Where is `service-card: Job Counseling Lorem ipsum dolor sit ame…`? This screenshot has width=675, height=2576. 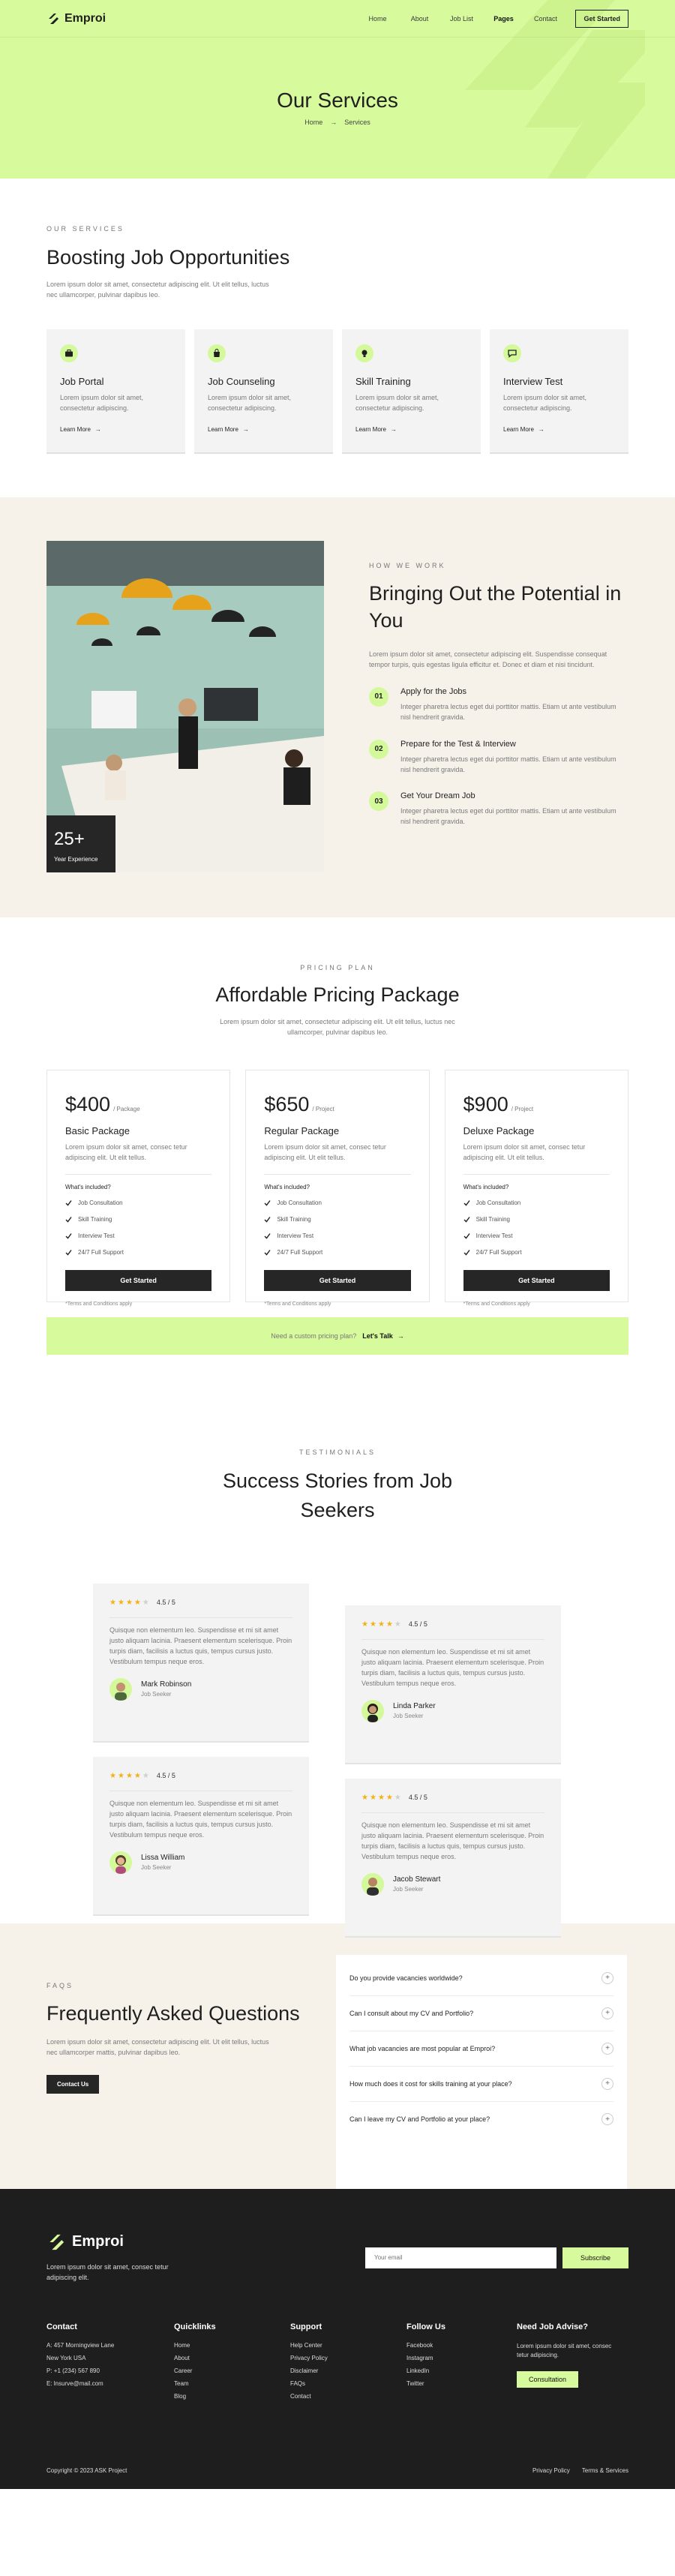 service-card: Job Counseling Lorem ipsum dolor sit ame… is located at coordinates (263, 391).